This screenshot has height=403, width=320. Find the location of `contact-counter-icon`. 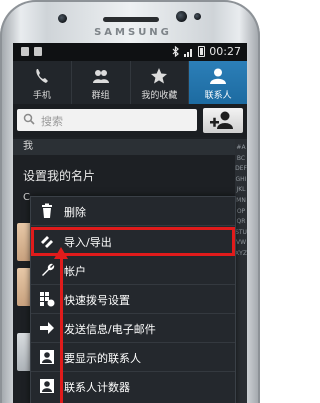

contact-counter-icon is located at coordinates (47, 386).